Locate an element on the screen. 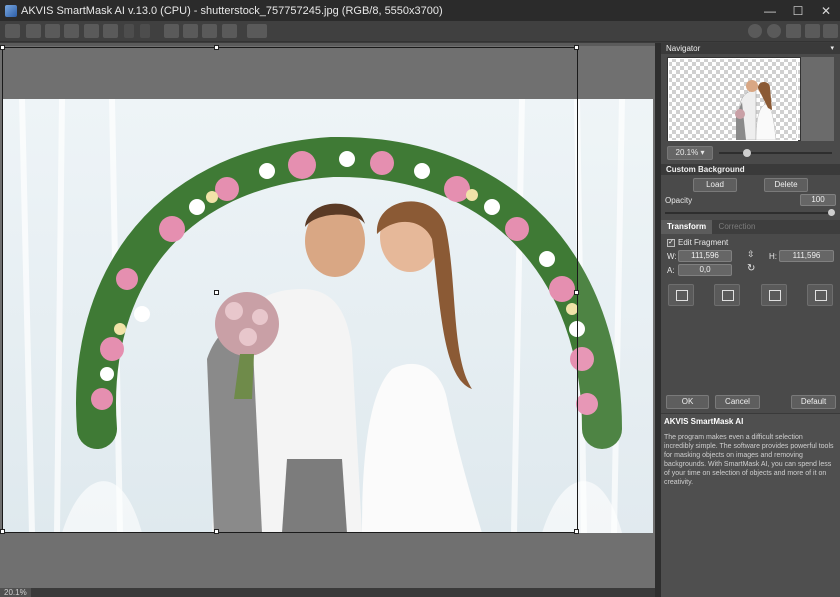  zoom-dropdown: 20.1% ▾ is located at coordinates (690, 153).